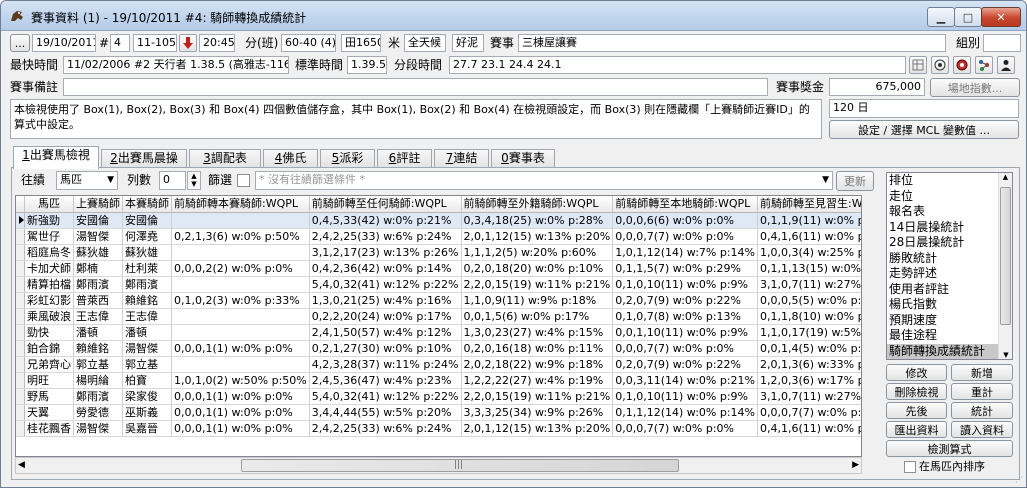  What do you see at coordinates (176, 65) in the screenshot?
I see `best-time-field: 11/02/2006 #2 天行者 1.38.5 (高雅志-116磅)` at bounding box center [176, 65].